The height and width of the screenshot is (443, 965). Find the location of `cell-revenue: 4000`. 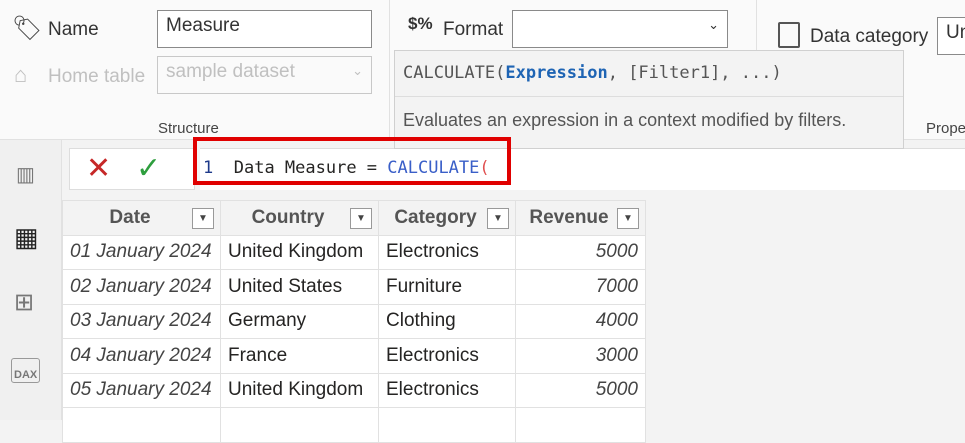

cell-revenue: 4000 is located at coordinates (580, 321).